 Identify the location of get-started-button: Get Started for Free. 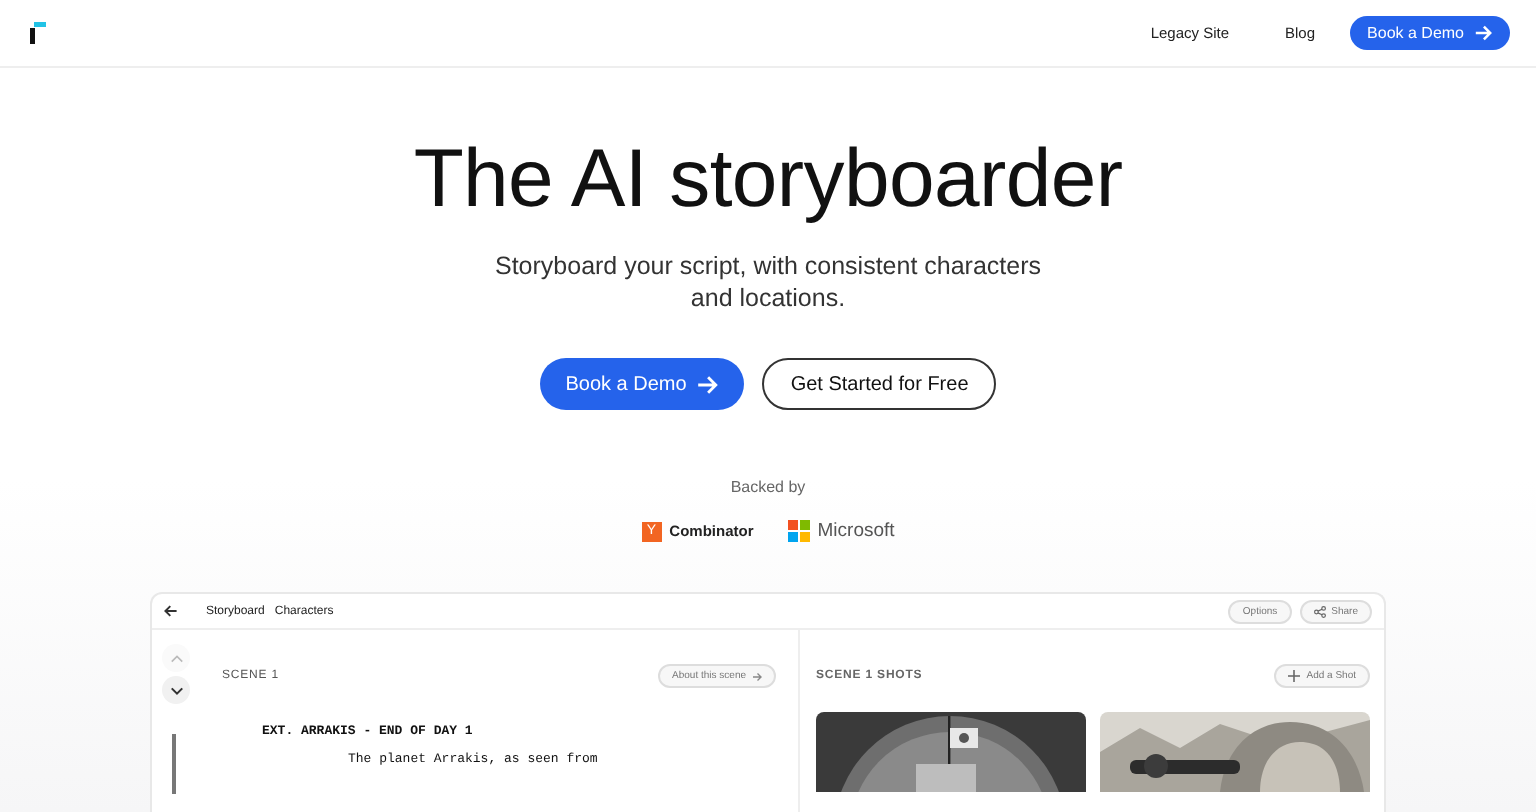
(879, 384).